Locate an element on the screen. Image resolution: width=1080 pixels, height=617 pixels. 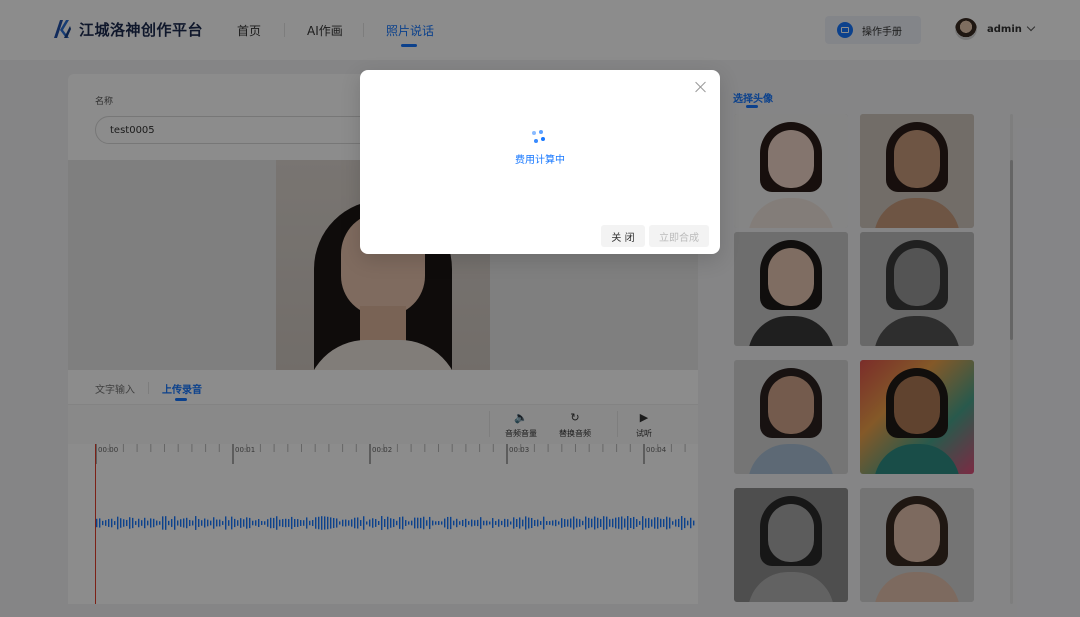
loading-spinner-icon is located at coordinates (540, 139).